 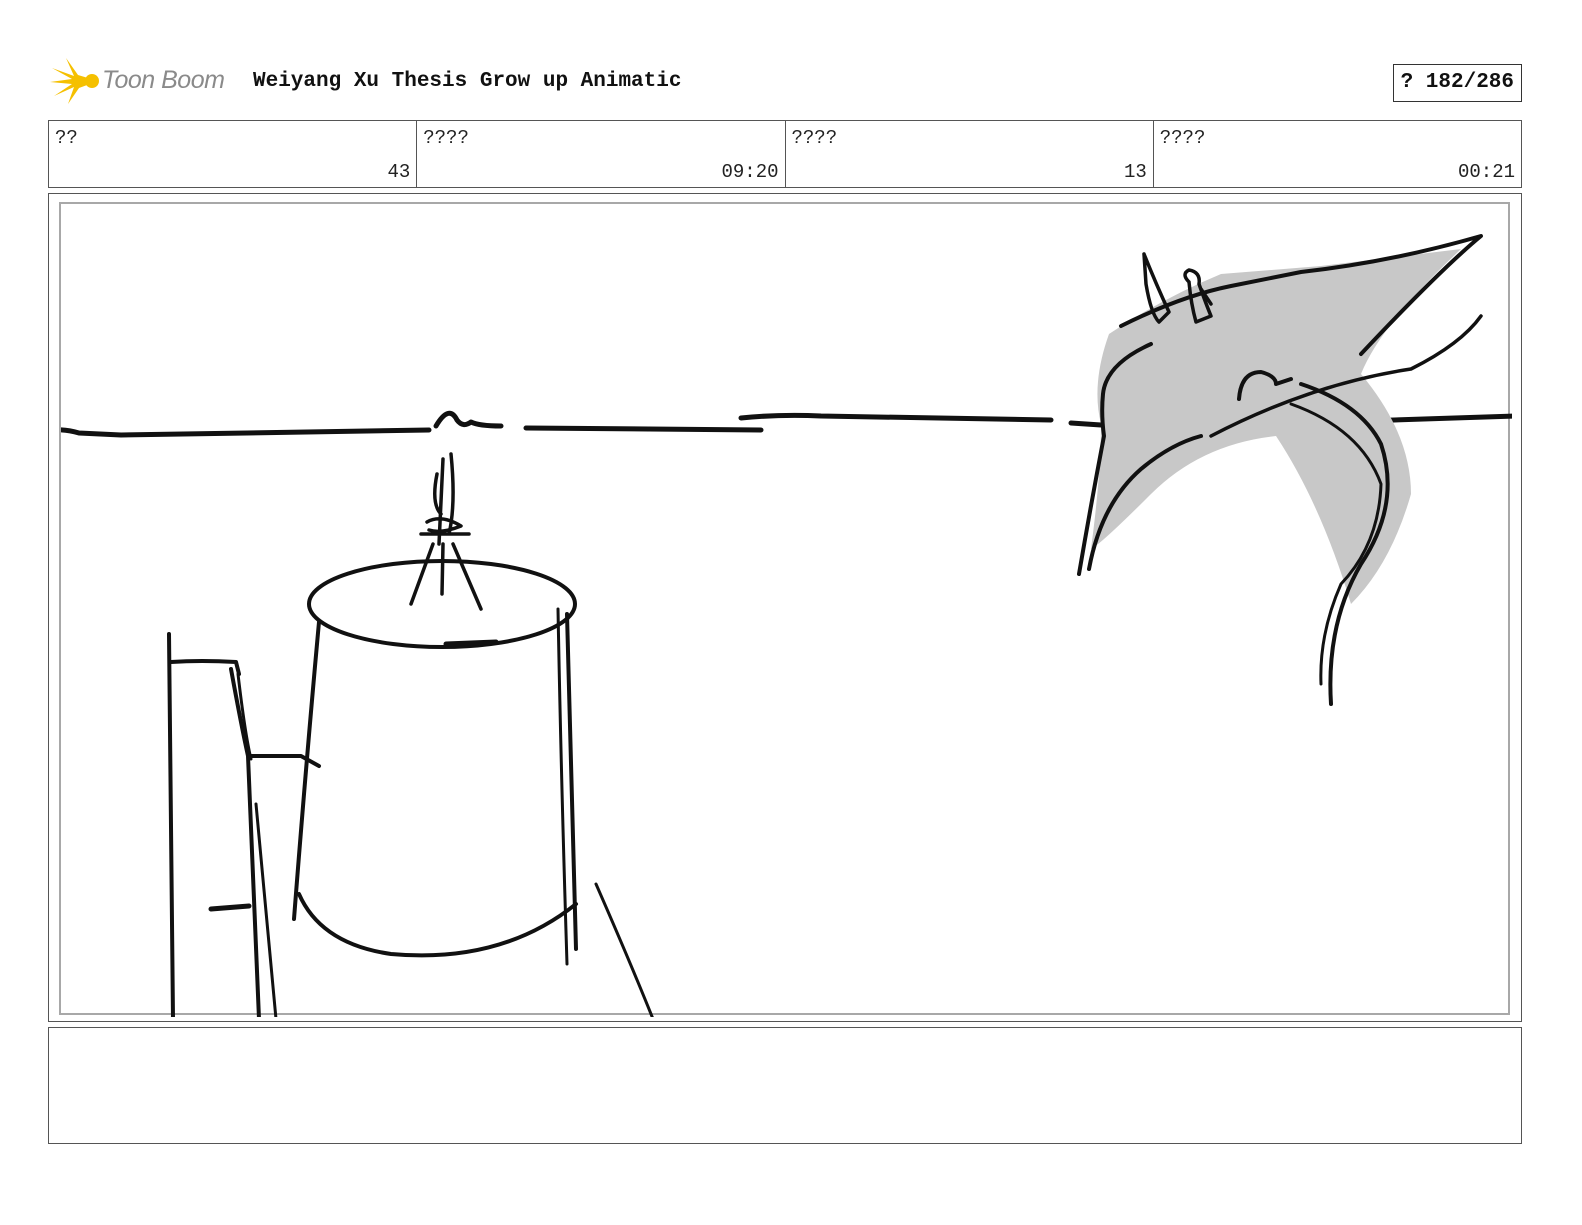 I want to click on starburst-icon, so click(x=74, y=81).